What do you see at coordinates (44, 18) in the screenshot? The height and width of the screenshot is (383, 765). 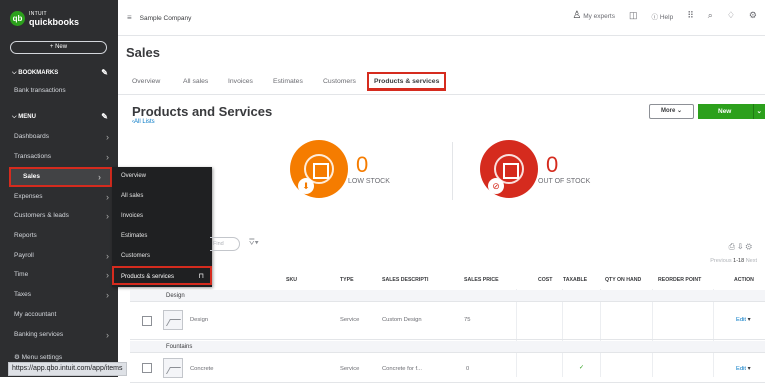 I see `quickbooks-logo: qb INTUIT quickbooks` at bounding box center [44, 18].